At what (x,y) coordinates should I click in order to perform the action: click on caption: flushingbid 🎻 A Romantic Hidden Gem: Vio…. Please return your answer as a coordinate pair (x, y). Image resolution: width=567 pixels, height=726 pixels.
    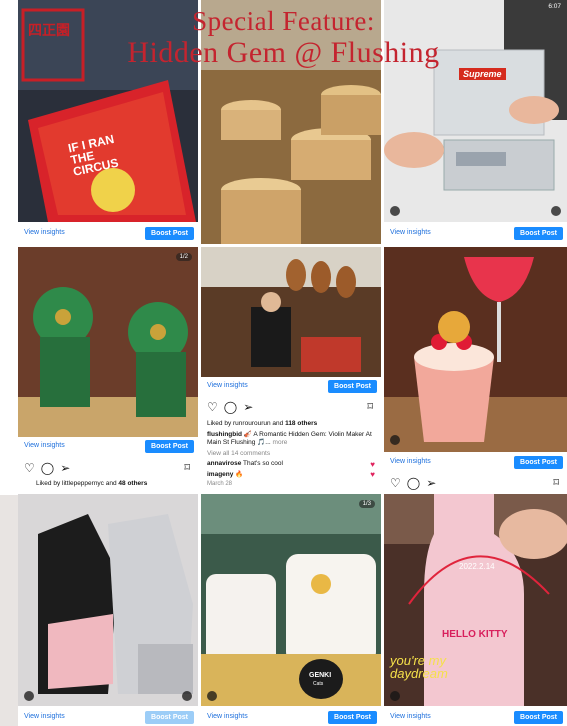
    Looking at the image, I should click on (291, 439).